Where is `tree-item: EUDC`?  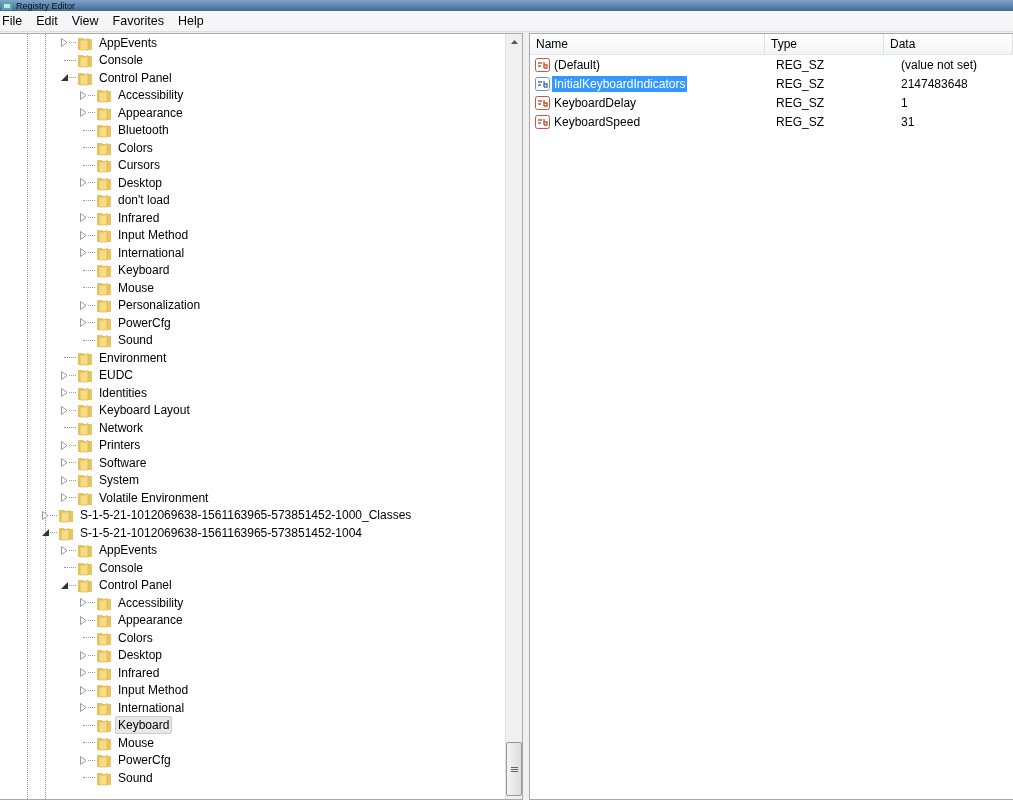 tree-item: EUDC is located at coordinates (116, 375).